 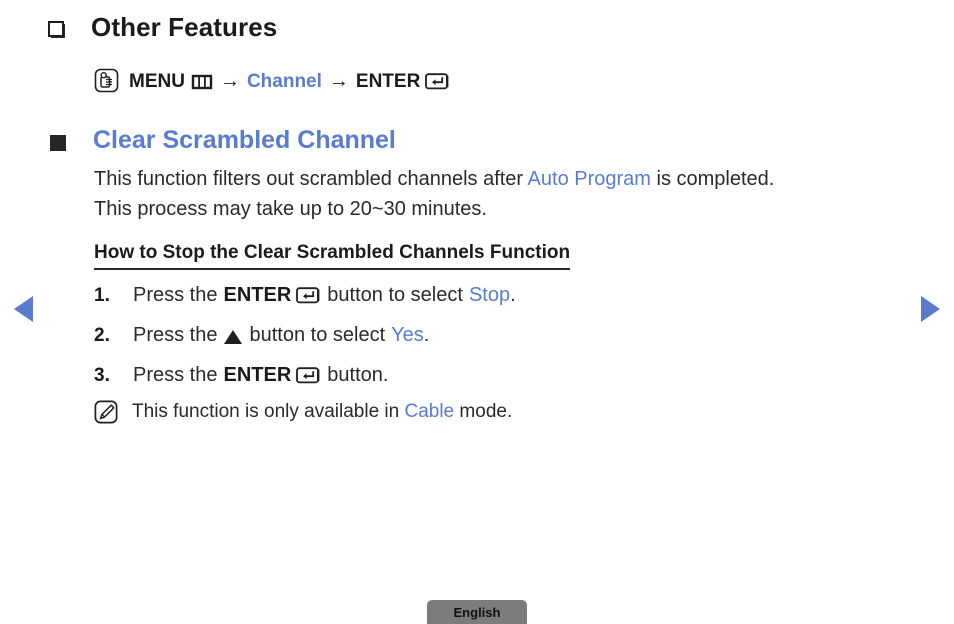 I want to click on section-heading: Other Features, so click(x=162, y=27).